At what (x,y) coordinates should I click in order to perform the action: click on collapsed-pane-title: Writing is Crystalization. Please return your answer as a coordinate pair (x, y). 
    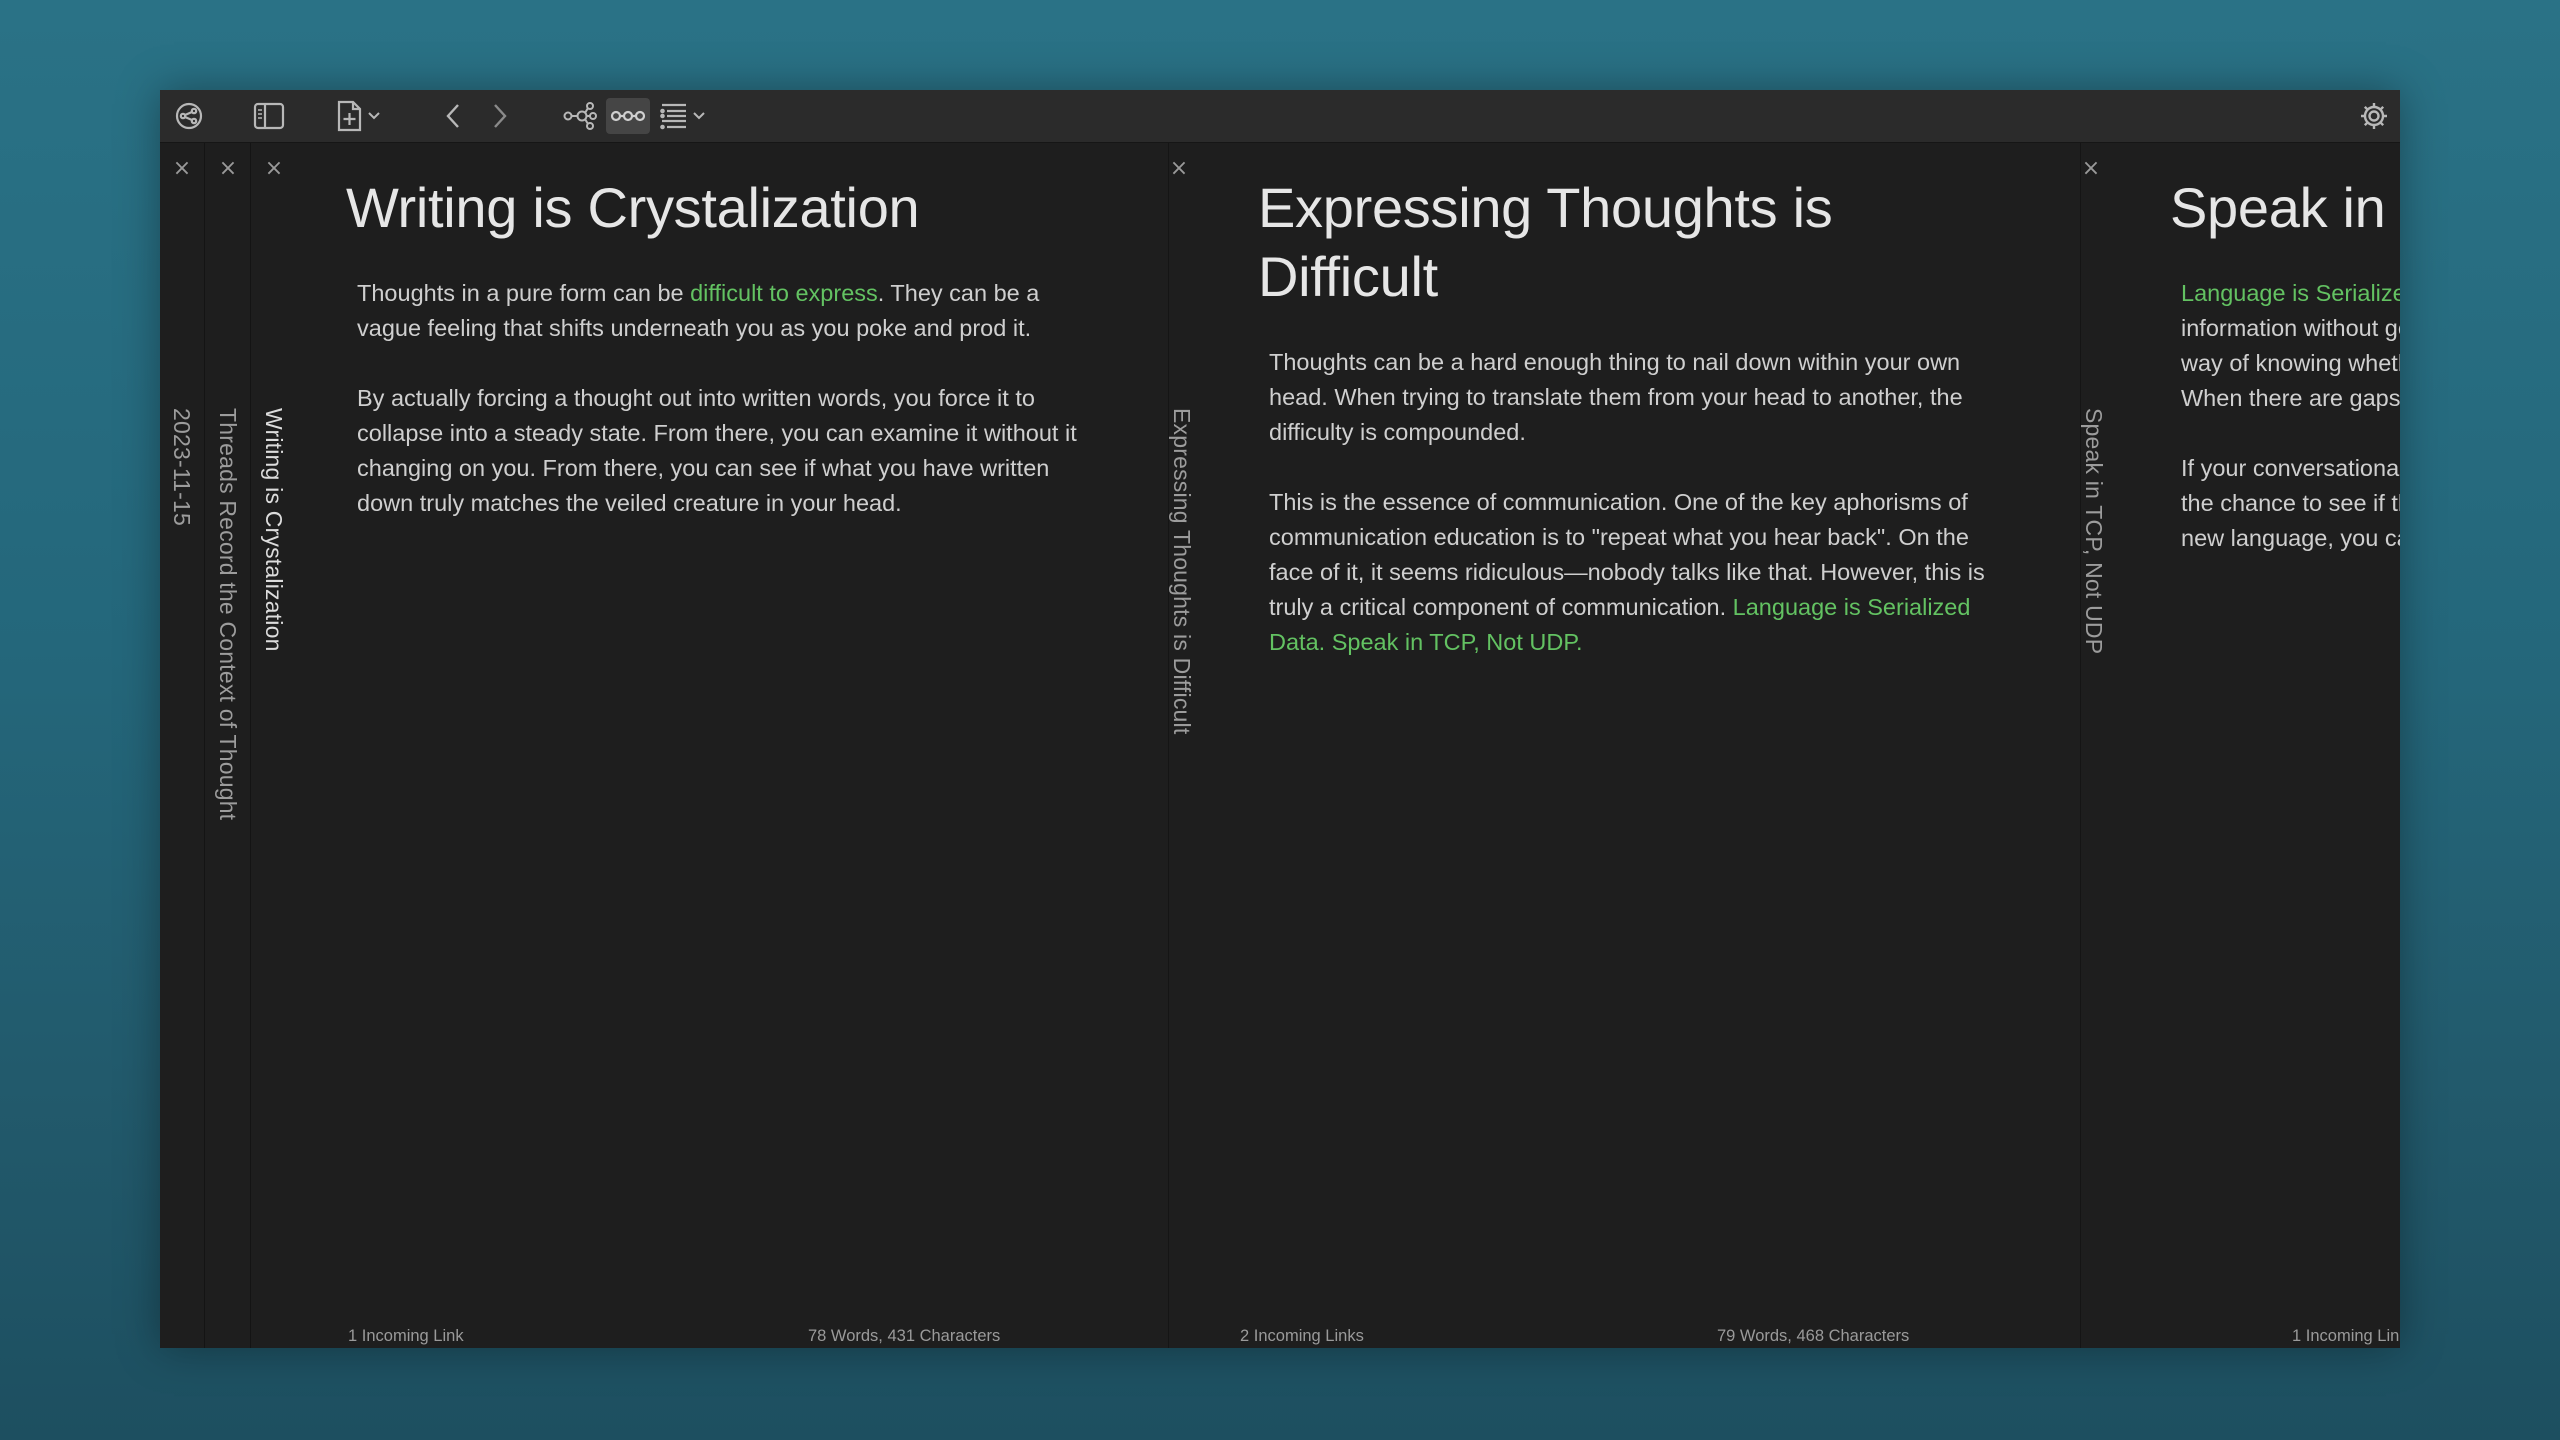
    Looking at the image, I should click on (273, 530).